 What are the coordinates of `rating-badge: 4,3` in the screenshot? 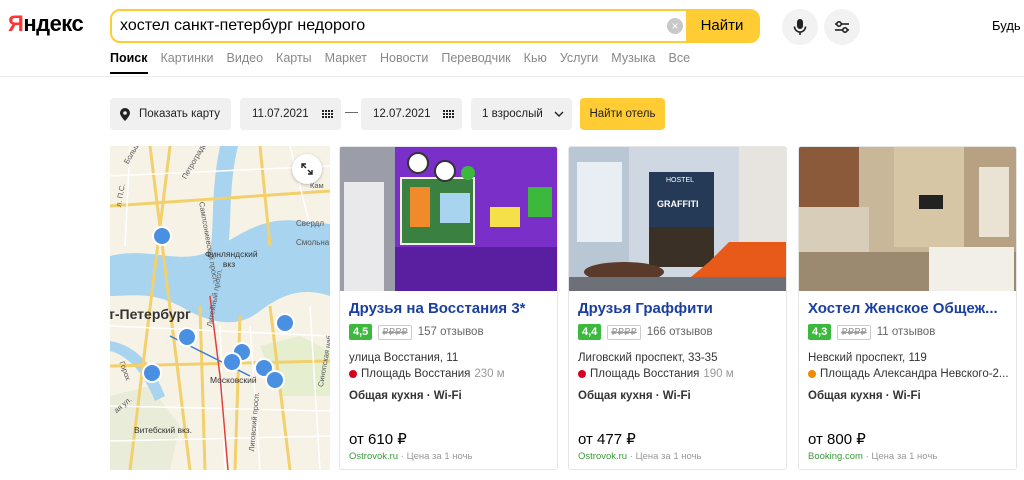 It's located at (820, 332).